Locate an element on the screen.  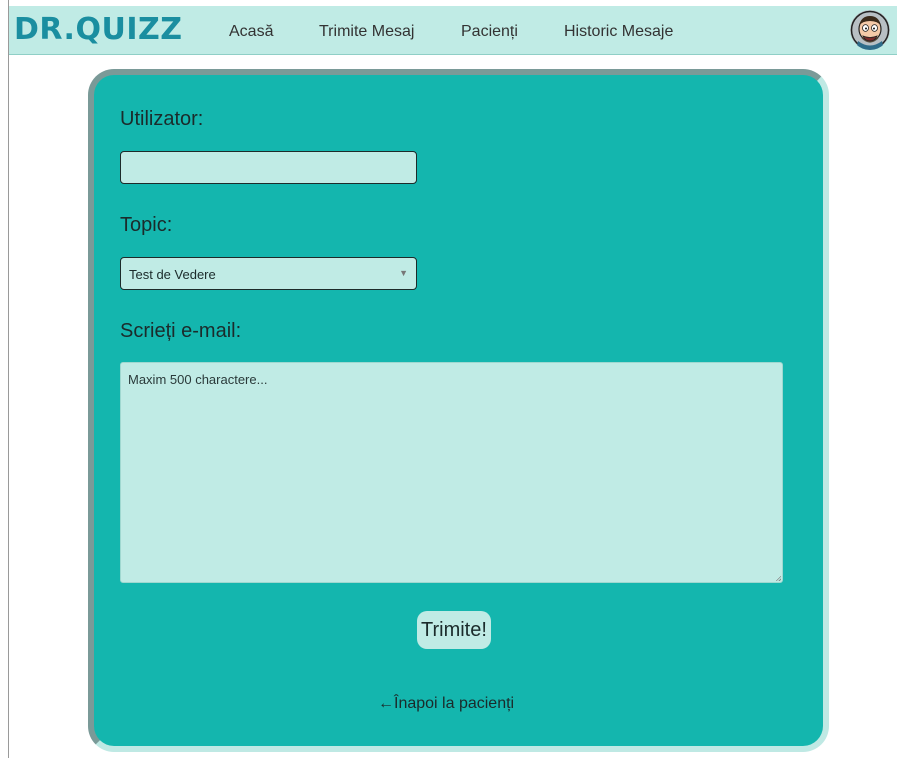
page-left-border is located at coordinates (8, 379).